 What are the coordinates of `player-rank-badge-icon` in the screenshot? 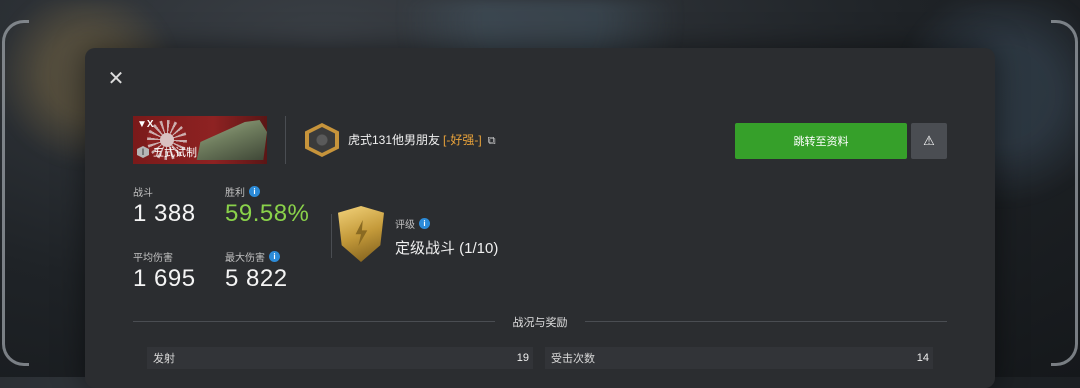 It's located at (322, 140).